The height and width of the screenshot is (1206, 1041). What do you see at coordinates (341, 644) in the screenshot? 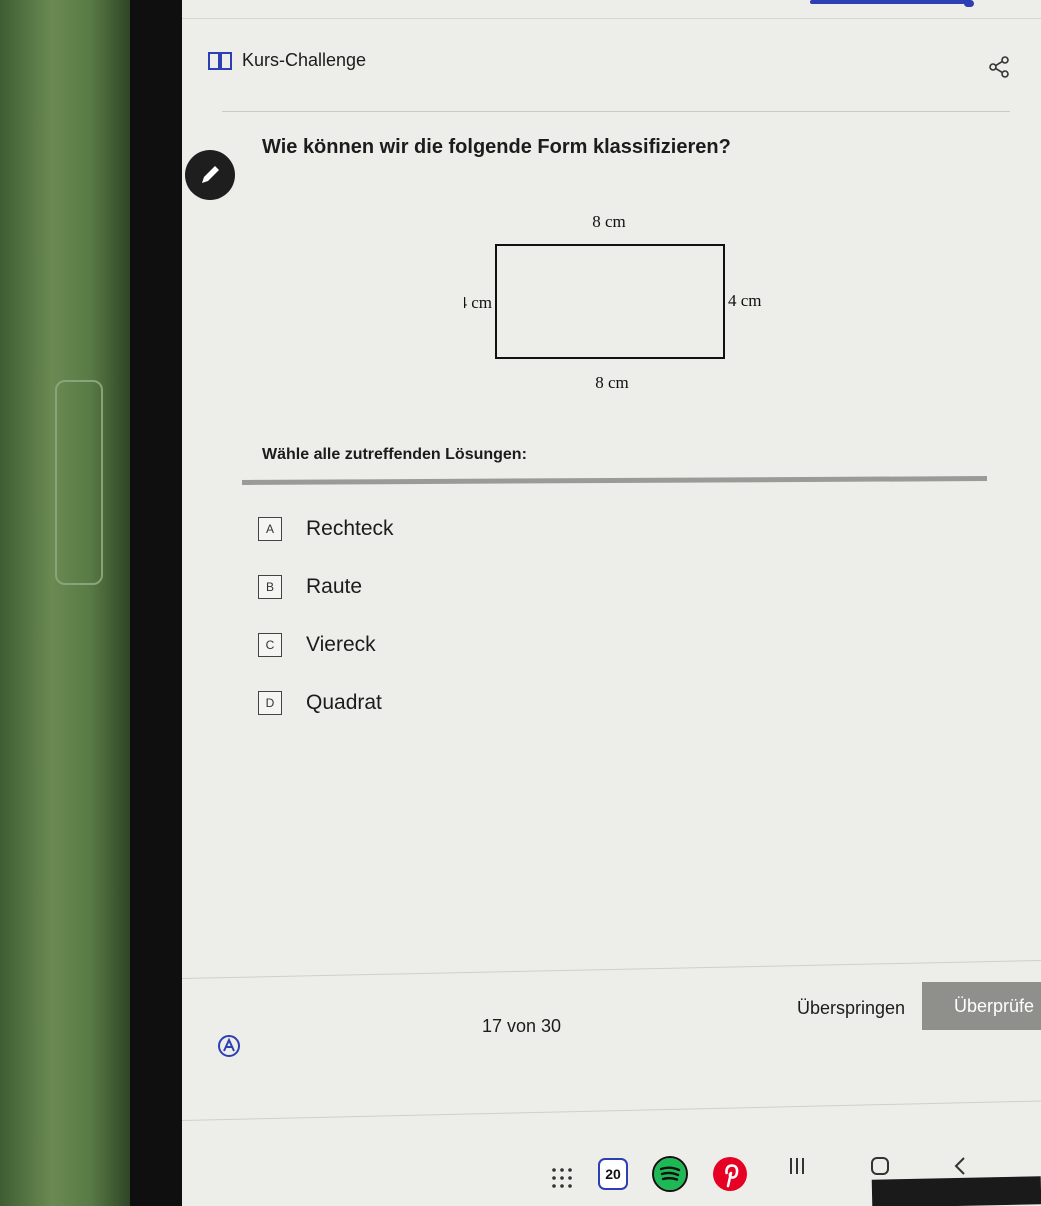
I see `option-label: Viereck` at bounding box center [341, 644].